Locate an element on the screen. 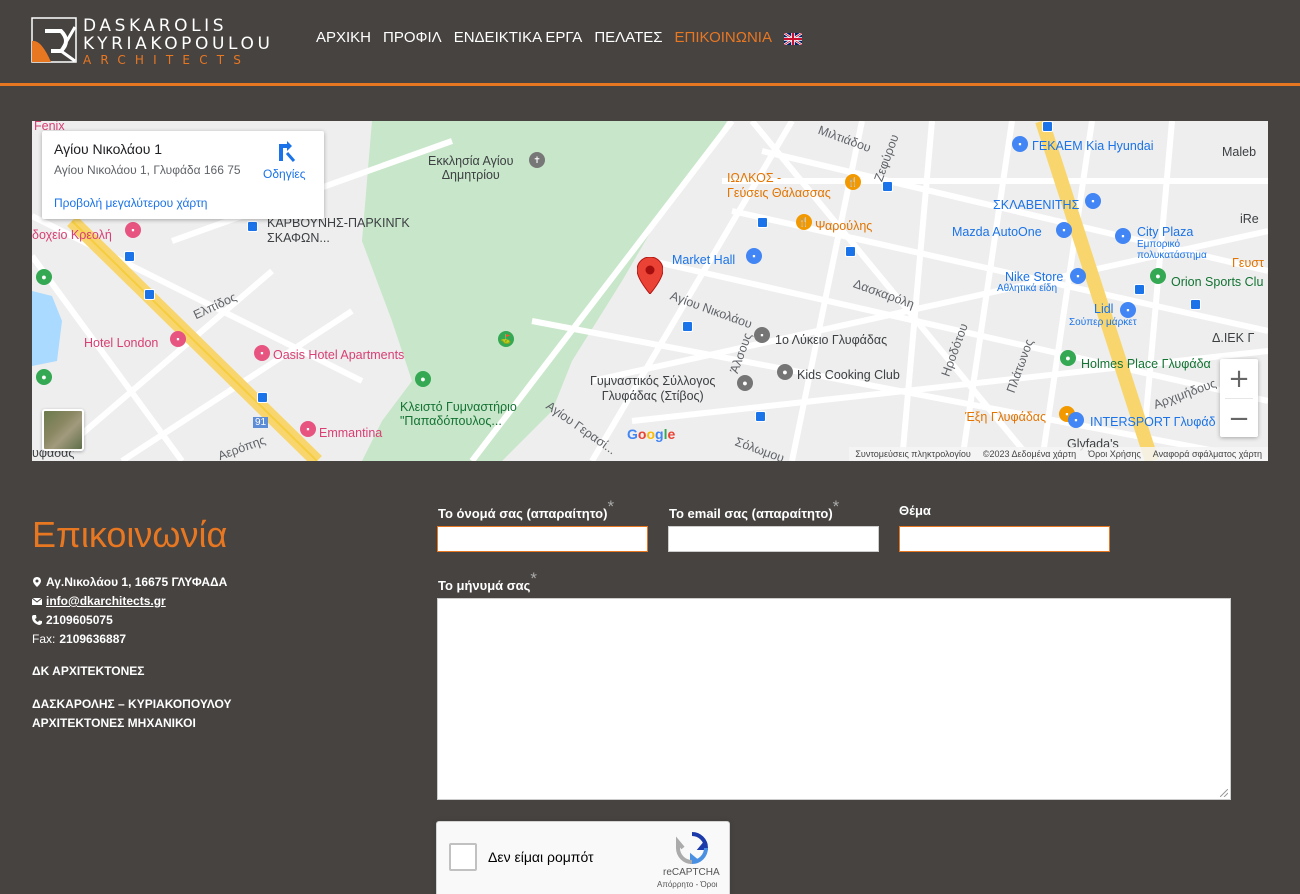 This screenshot has width=1300, height=894. church-icon: ✝ is located at coordinates (537, 160).